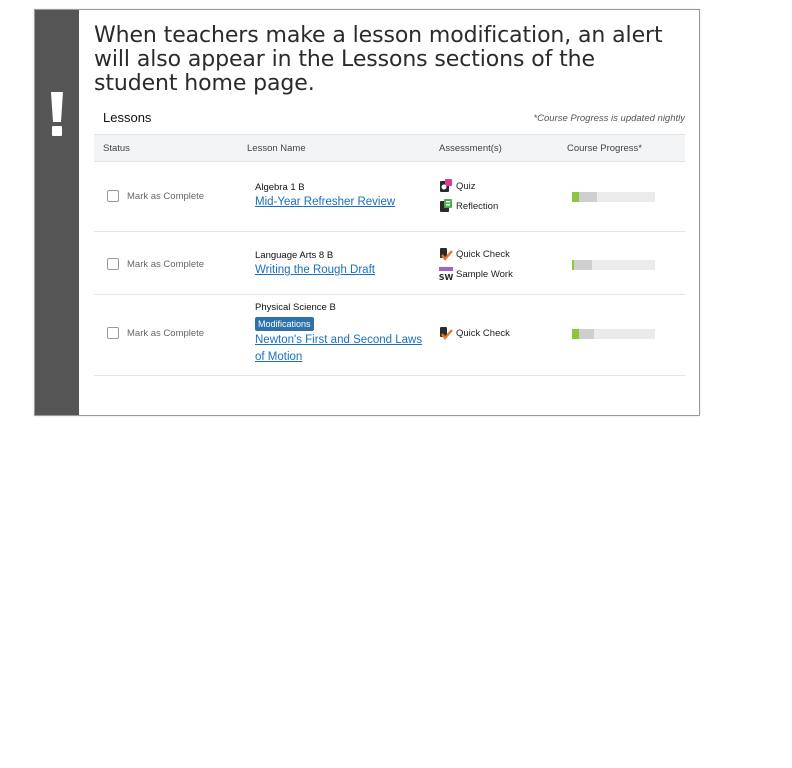  I want to click on exclamation-icon, so click(57, 114).